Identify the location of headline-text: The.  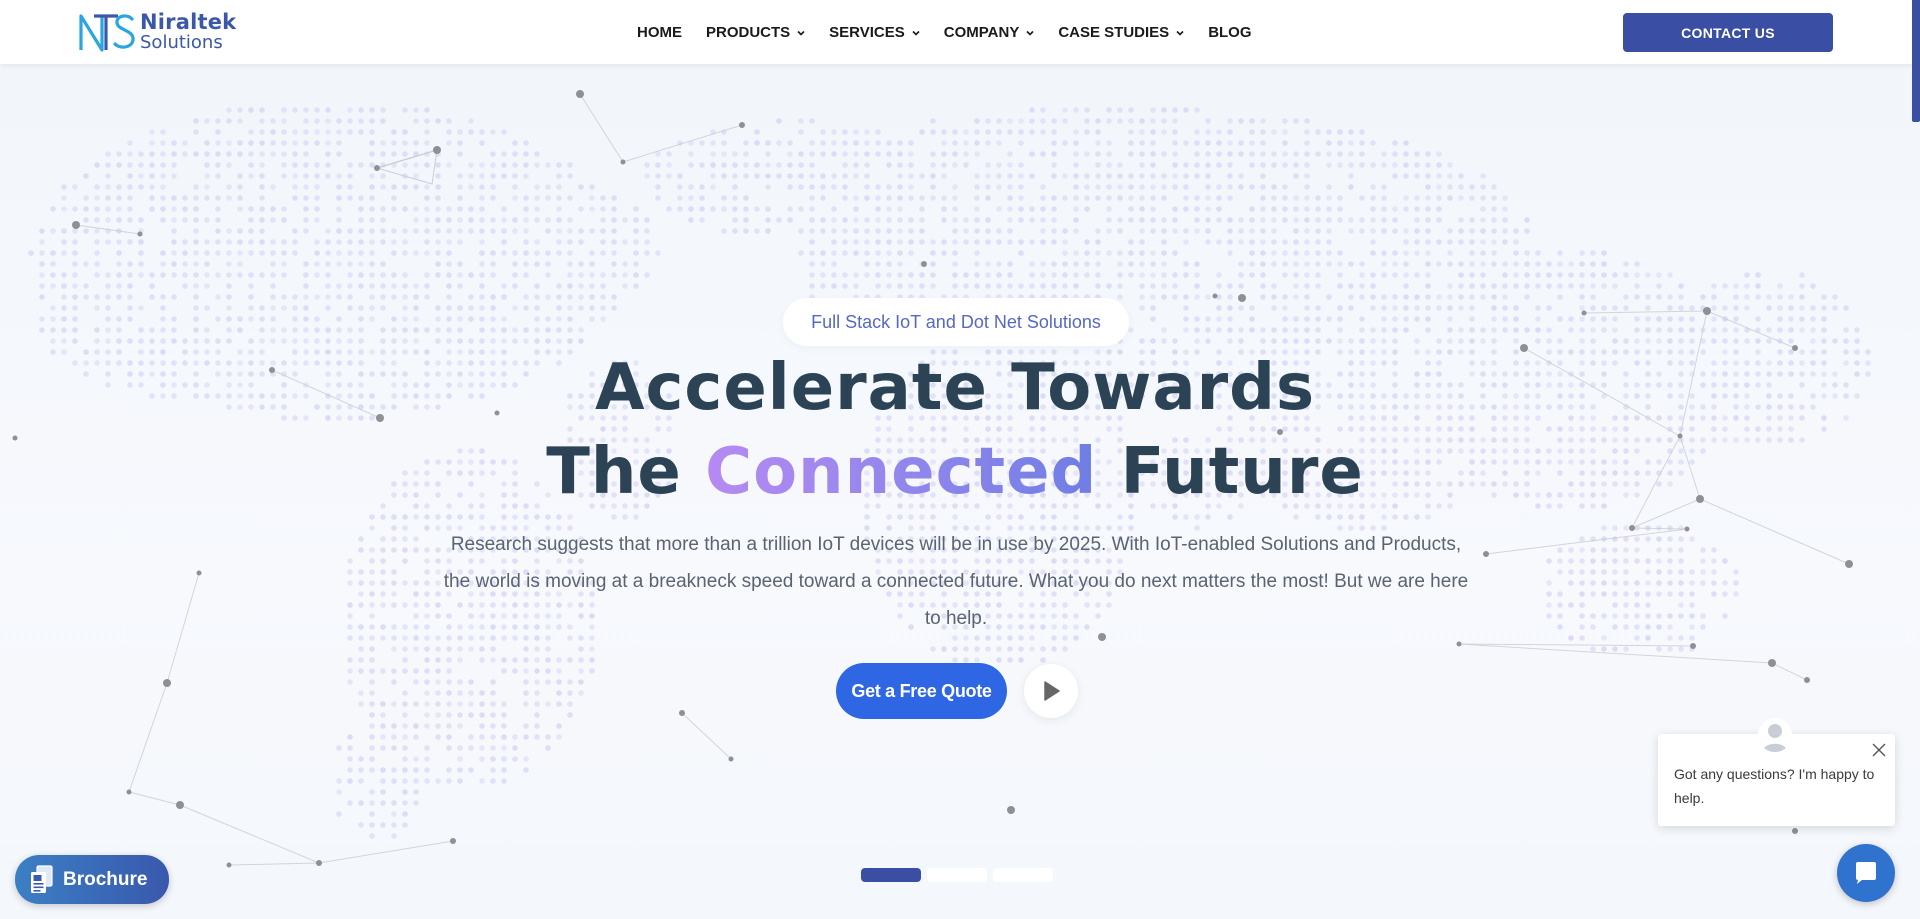
(626, 472).